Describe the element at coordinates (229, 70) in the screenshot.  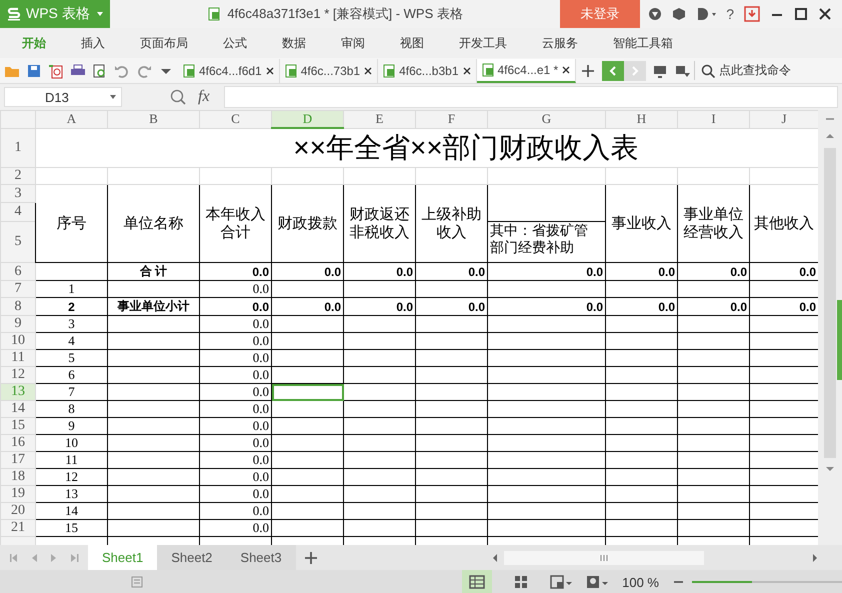
I see `document-tab: 4f6c4...f6d1` at that location.